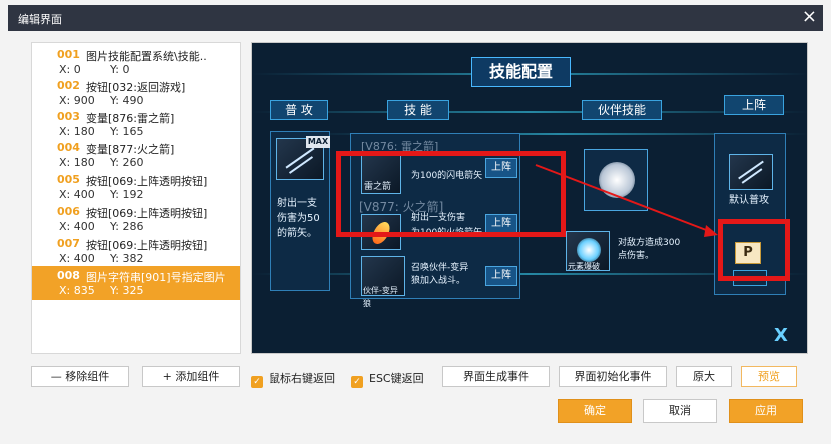 The height and width of the screenshot is (444, 831). What do you see at coordinates (80, 376) in the screenshot?
I see `remove-component-button: — 移除组件` at bounding box center [80, 376].